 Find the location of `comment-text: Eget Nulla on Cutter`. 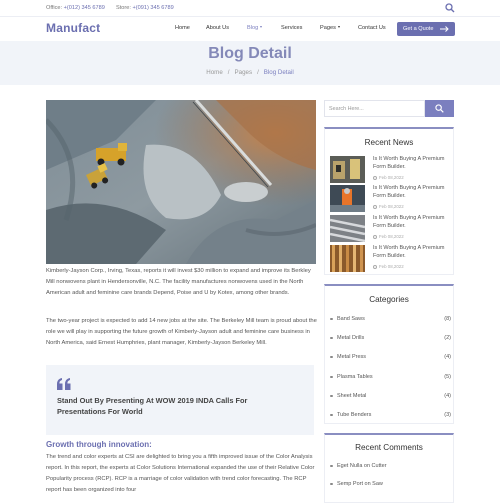

comment-text: Eget Nulla on Cutter is located at coordinates (362, 466).